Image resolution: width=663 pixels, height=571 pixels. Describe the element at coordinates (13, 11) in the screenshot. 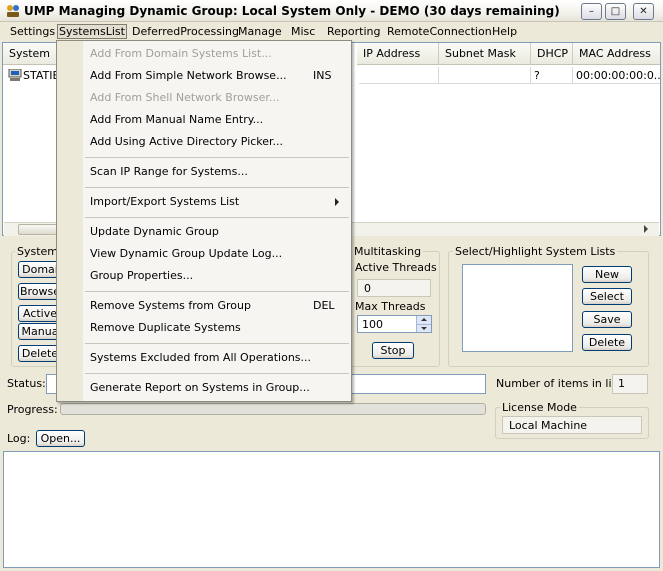

I see `app-icon` at that location.